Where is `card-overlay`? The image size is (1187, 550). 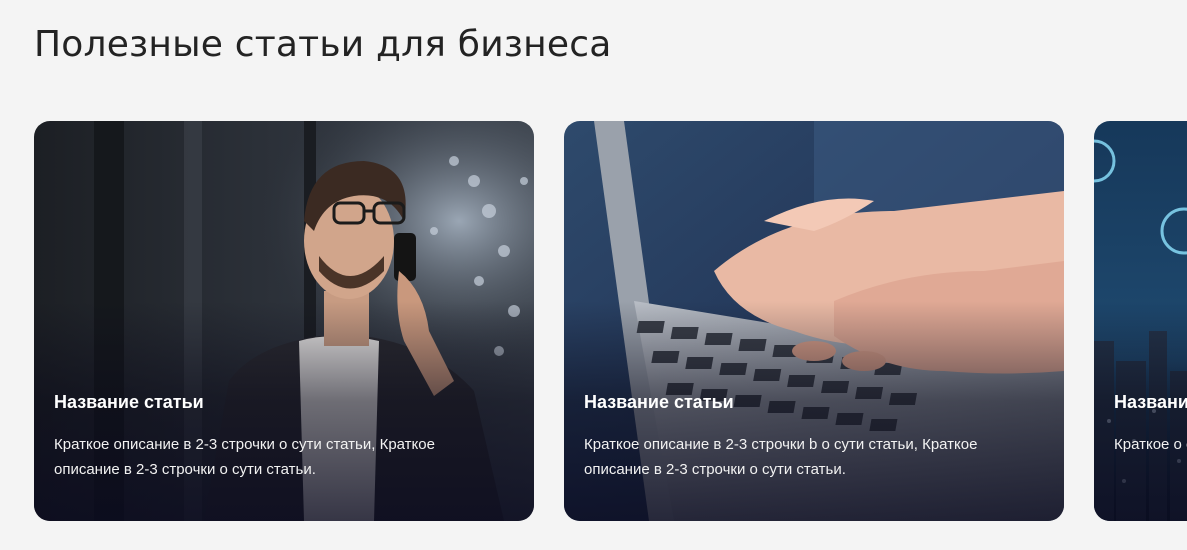
card-overlay is located at coordinates (1140, 321).